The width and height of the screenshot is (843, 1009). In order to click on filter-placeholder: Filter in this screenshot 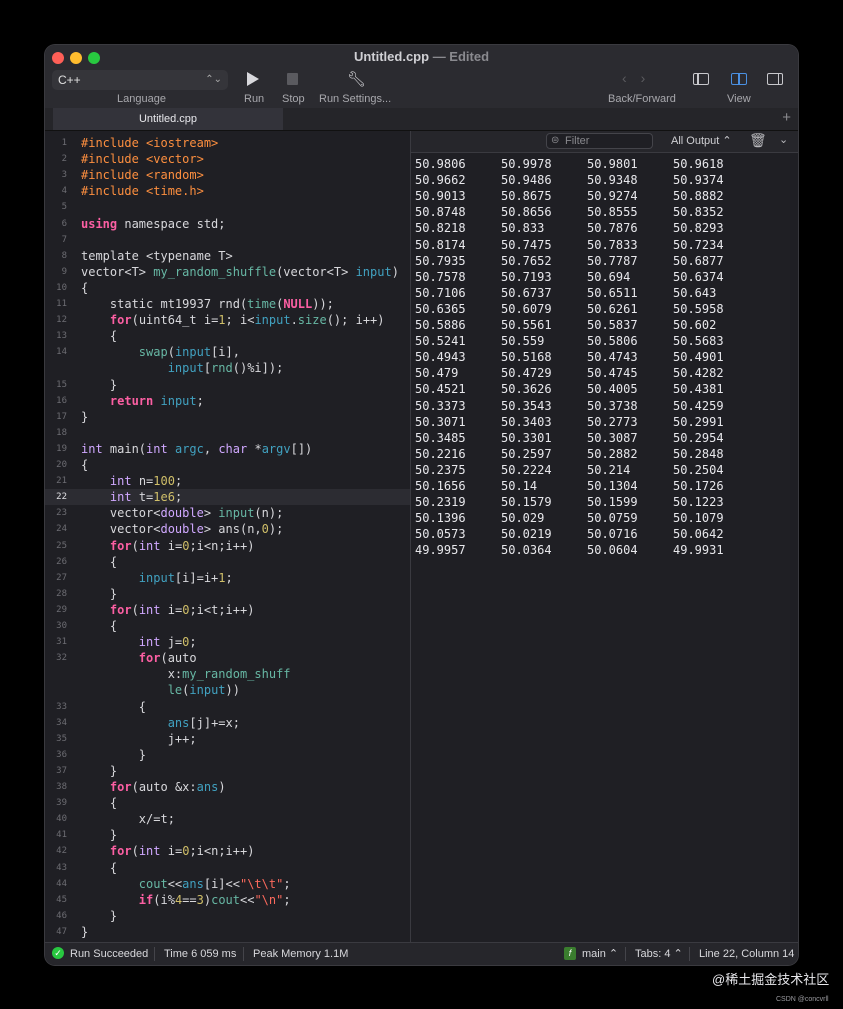, I will do `click(577, 141)`.